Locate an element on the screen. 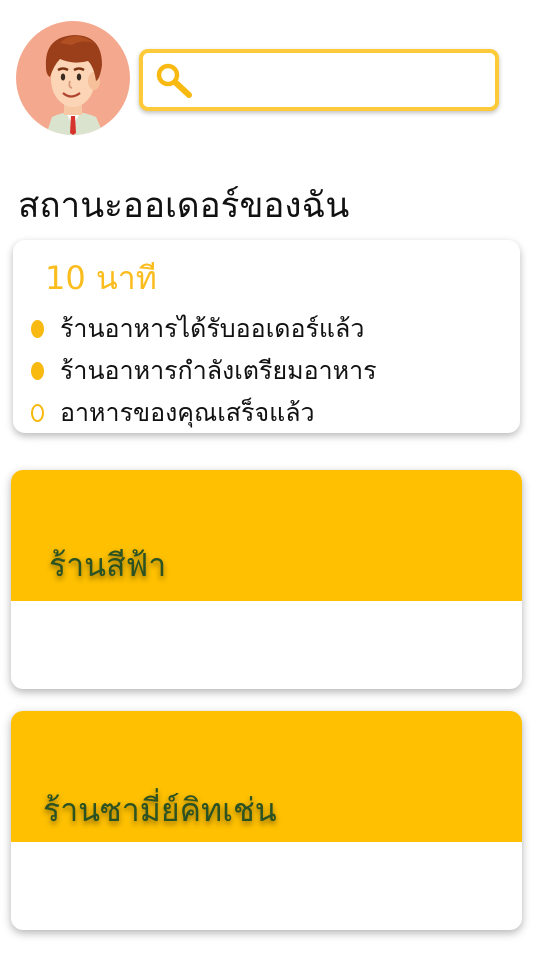 The width and height of the screenshot is (540, 960). search-box is located at coordinates (319, 80).